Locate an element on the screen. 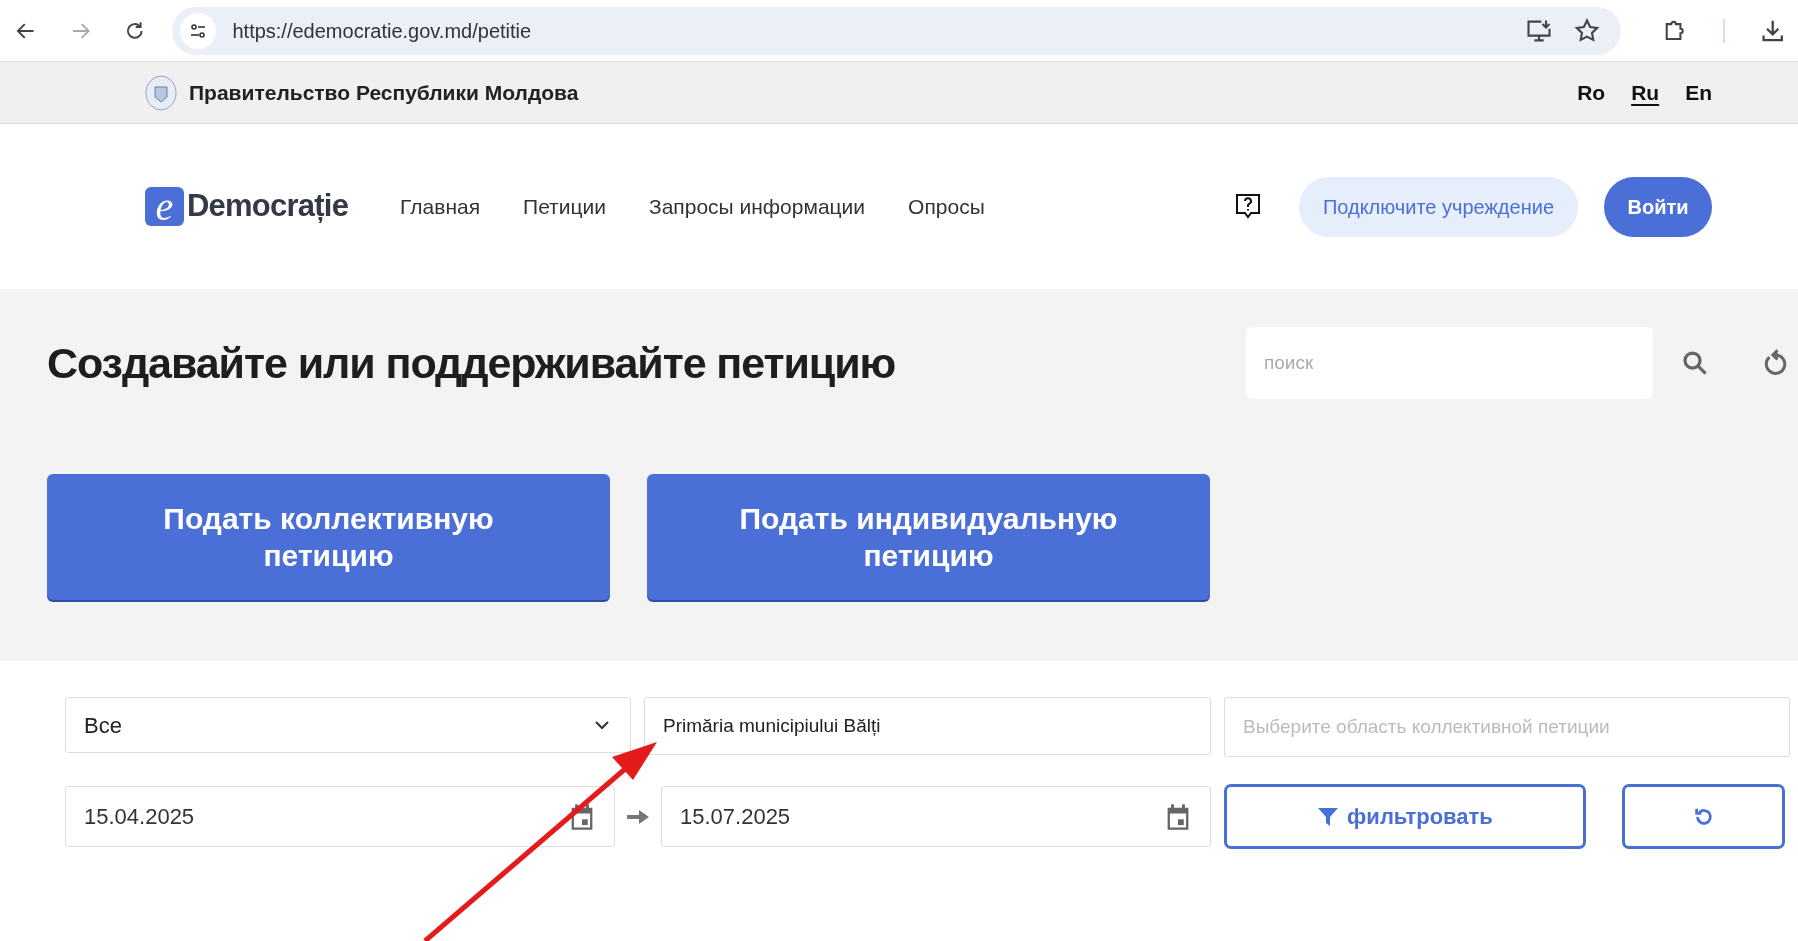 The width and height of the screenshot is (1798, 941). logo-text: Democrație is located at coordinates (268, 206).